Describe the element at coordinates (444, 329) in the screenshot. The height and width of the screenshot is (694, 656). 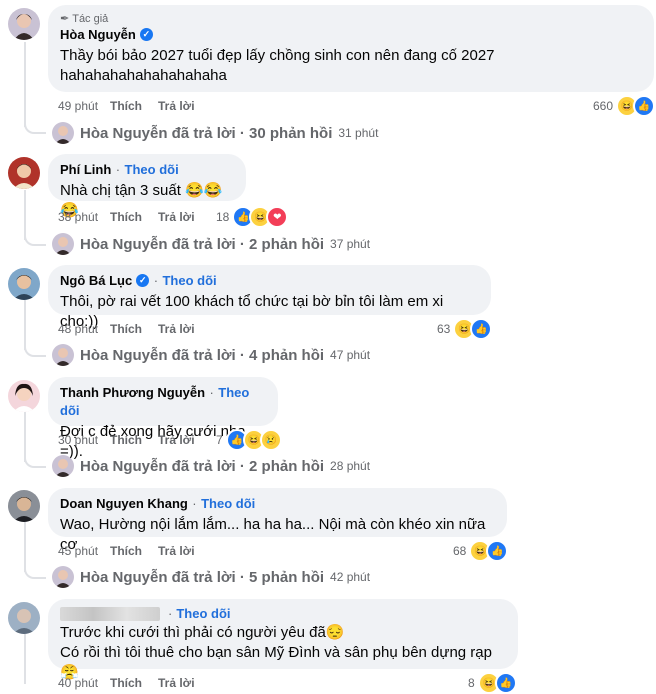
I see `reaction-count: 63` at that location.